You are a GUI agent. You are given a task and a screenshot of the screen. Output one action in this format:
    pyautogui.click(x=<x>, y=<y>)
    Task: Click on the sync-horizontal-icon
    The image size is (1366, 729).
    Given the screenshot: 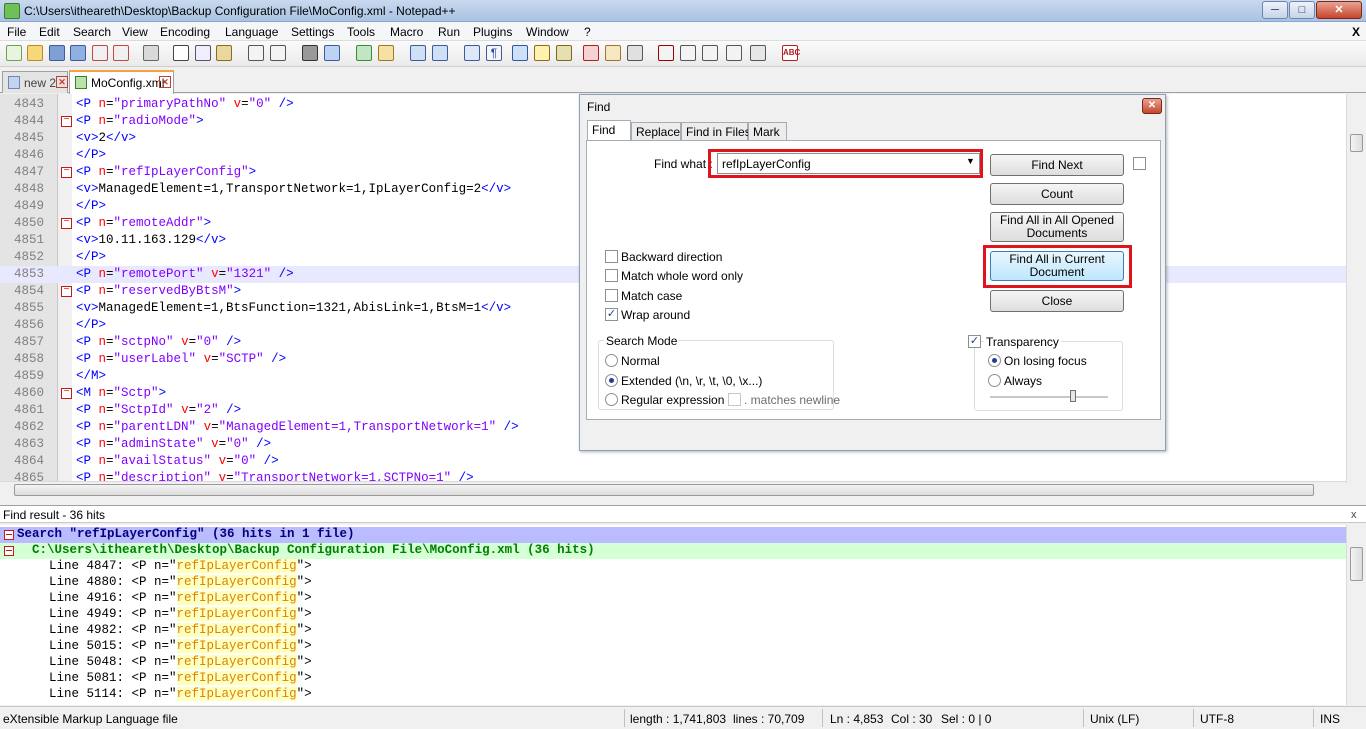 What is the action you would take?
    pyautogui.click(x=440, y=53)
    